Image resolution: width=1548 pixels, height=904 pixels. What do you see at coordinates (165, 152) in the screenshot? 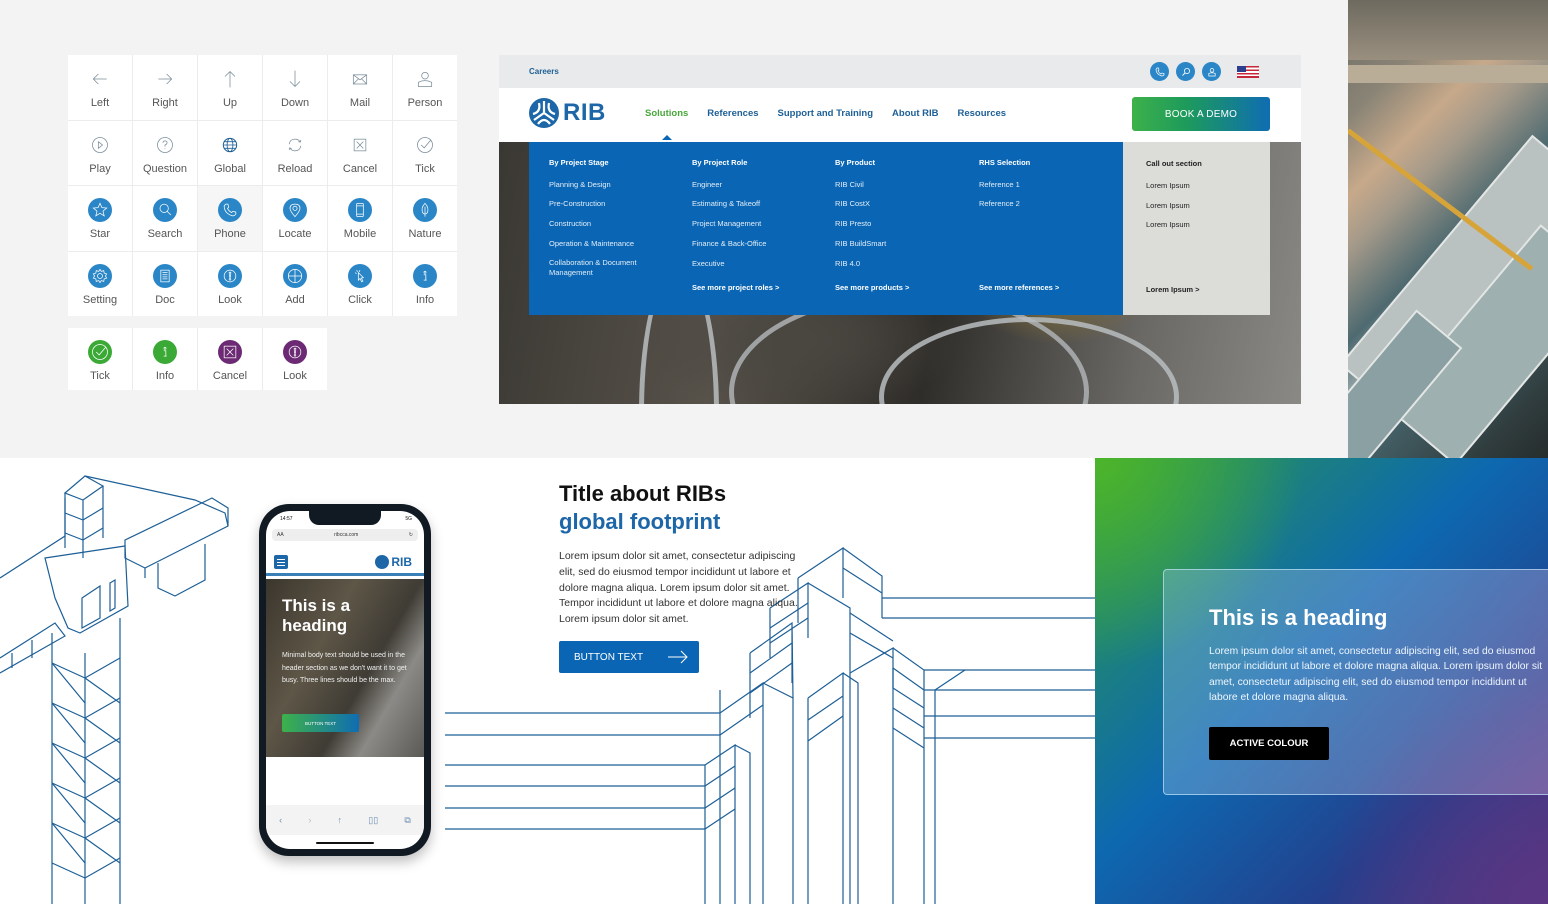
I see `icon-tile-question: Question` at bounding box center [165, 152].